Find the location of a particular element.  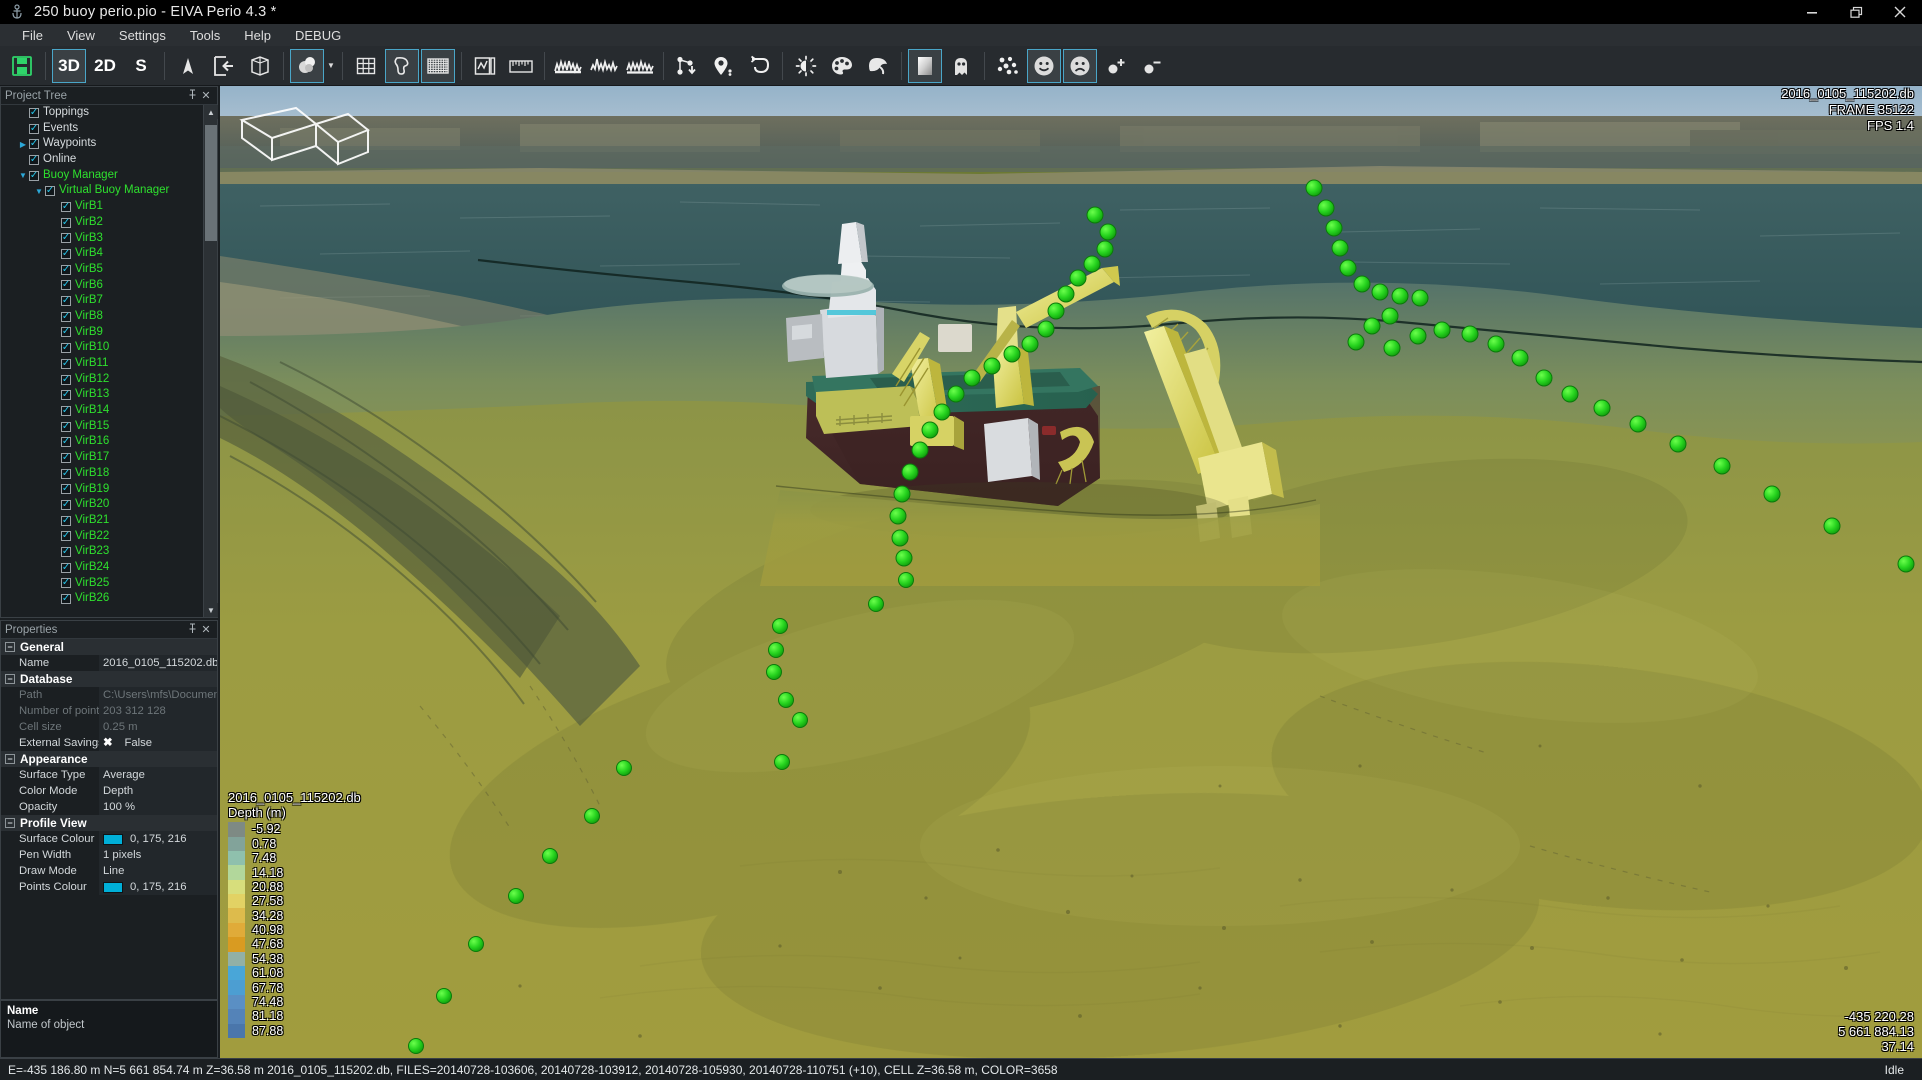

property-row-path: Path C:\Users\mfs\Documen is located at coordinates (109, 695).